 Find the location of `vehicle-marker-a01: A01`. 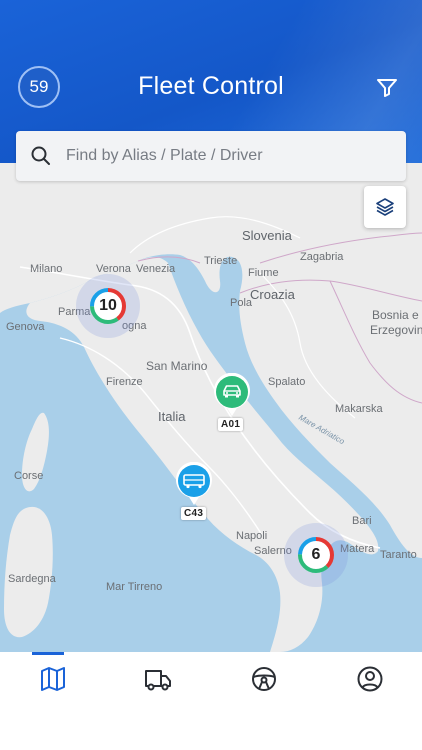

vehicle-marker-a01: A01 is located at coordinates (232, 401).